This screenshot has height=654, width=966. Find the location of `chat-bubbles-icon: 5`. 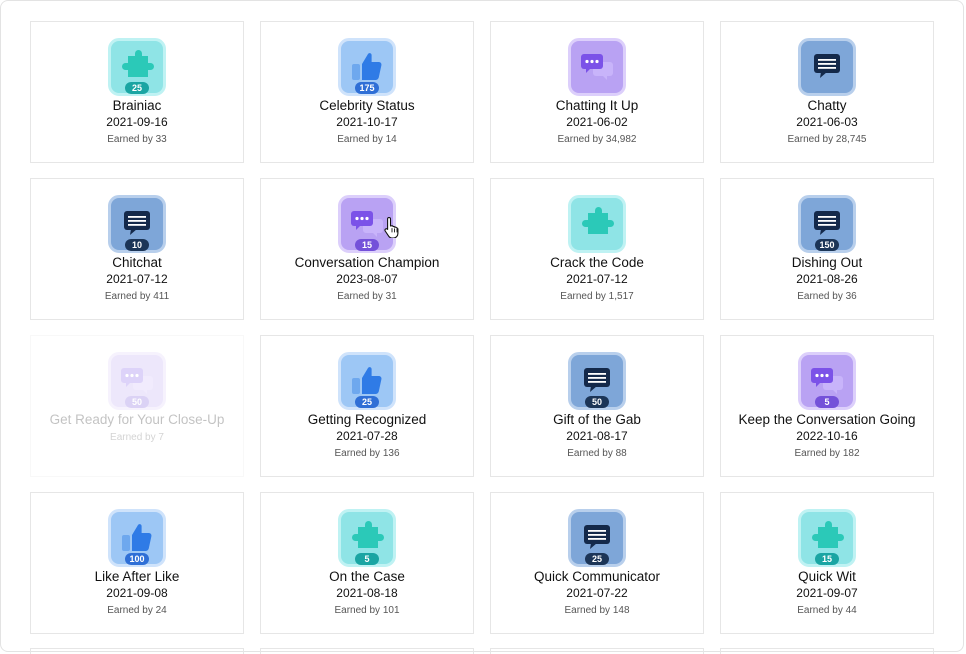

chat-bubbles-icon: 5 is located at coordinates (827, 381).